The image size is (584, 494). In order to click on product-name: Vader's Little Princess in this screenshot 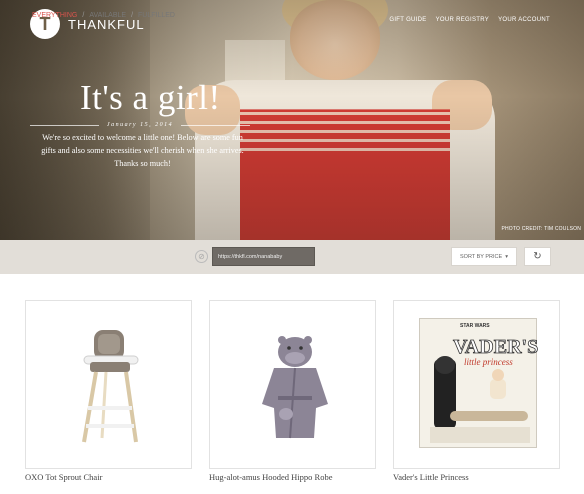, I will do `click(431, 477)`.